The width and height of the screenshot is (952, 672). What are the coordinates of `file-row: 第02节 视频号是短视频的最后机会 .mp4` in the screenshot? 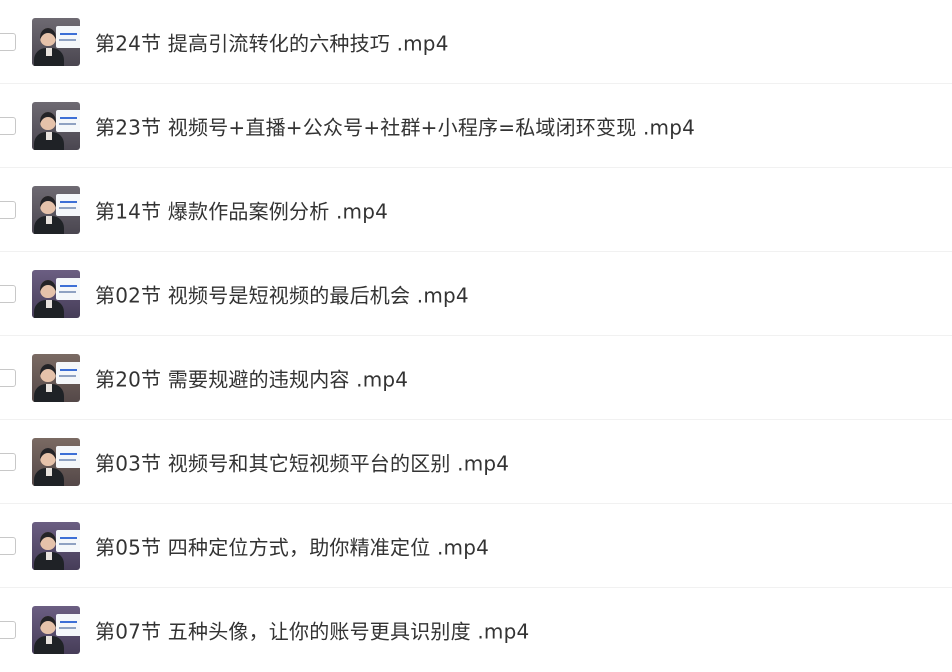 It's located at (476, 294).